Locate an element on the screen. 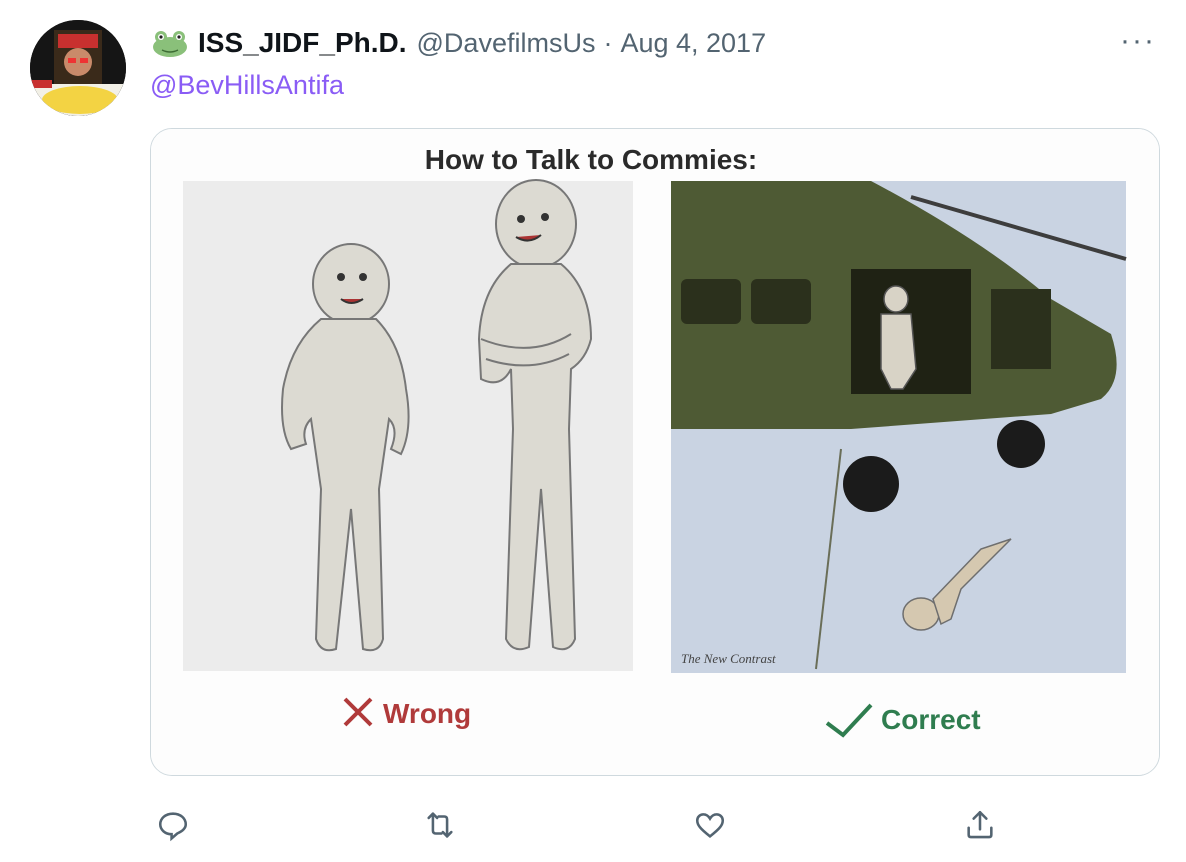  tweet-actions is located at coordinates (593, 825).